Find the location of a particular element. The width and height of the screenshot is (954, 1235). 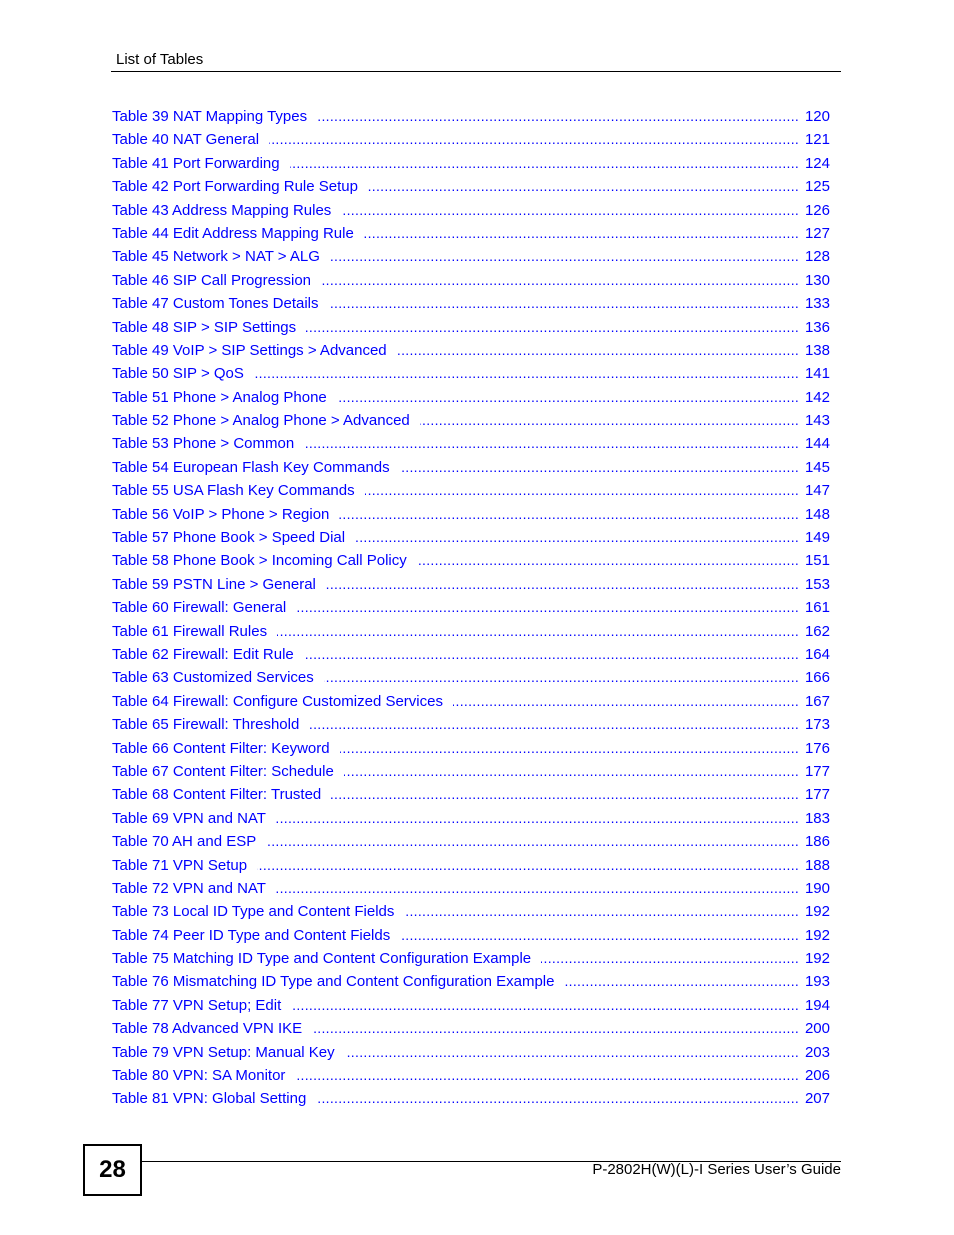

toc-entry-page: 141 is located at coordinates (816, 374).